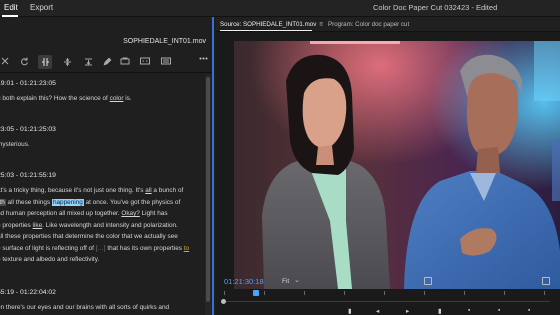 The image size is (560, 315). Describe the element at coordinates (321, 24) in the screenshot. I see `panel-menu-icon: ≡` at that location.